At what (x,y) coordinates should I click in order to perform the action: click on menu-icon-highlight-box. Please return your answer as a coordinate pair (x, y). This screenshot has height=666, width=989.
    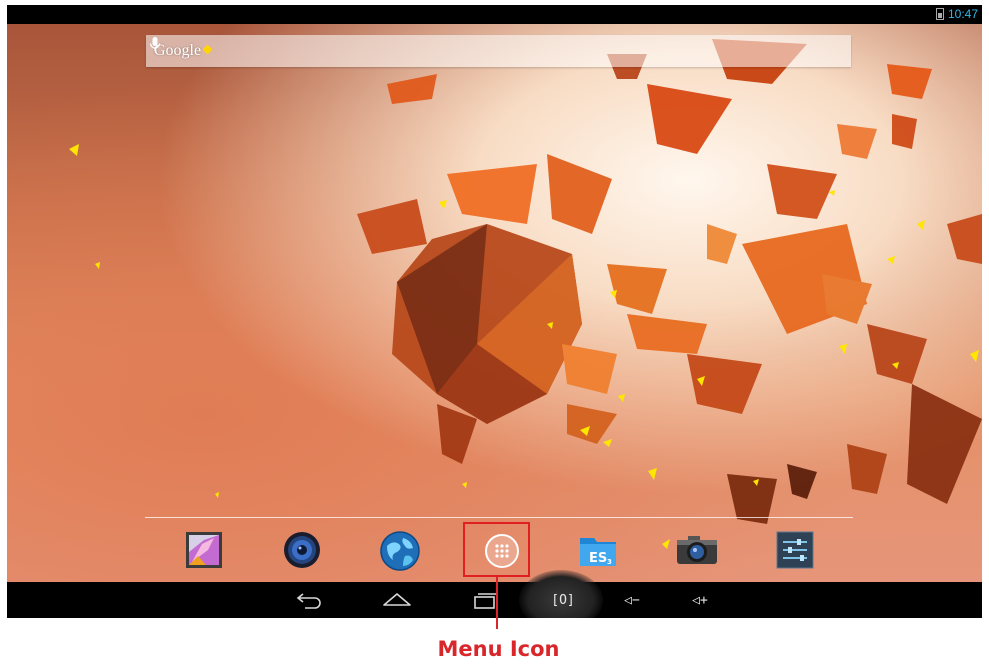
    Looking at the image, I should click on (496, 549).